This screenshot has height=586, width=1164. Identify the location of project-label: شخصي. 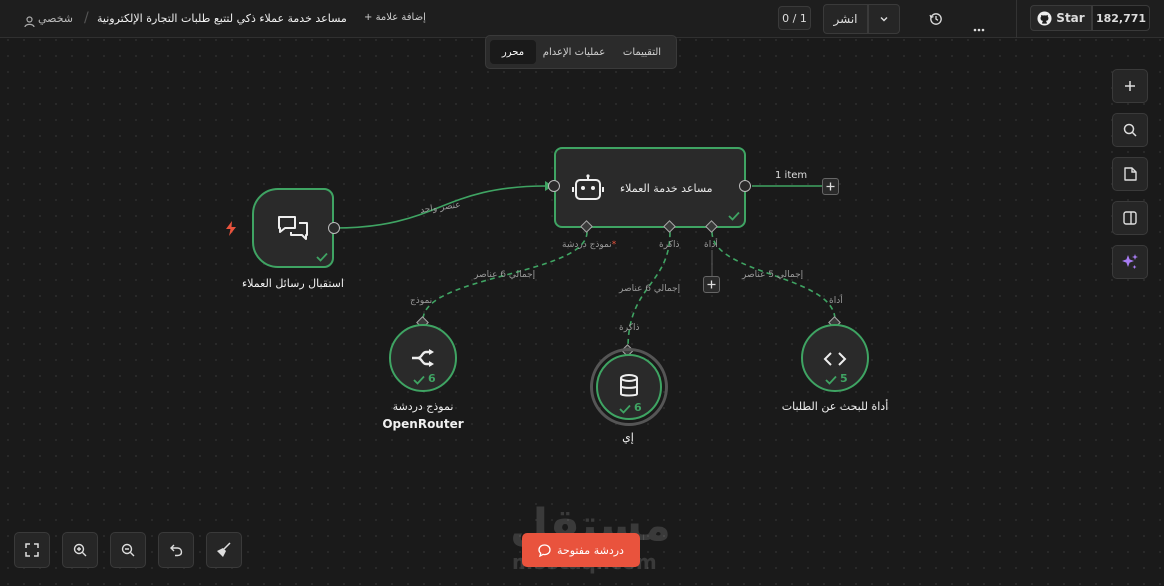
(55, 18).